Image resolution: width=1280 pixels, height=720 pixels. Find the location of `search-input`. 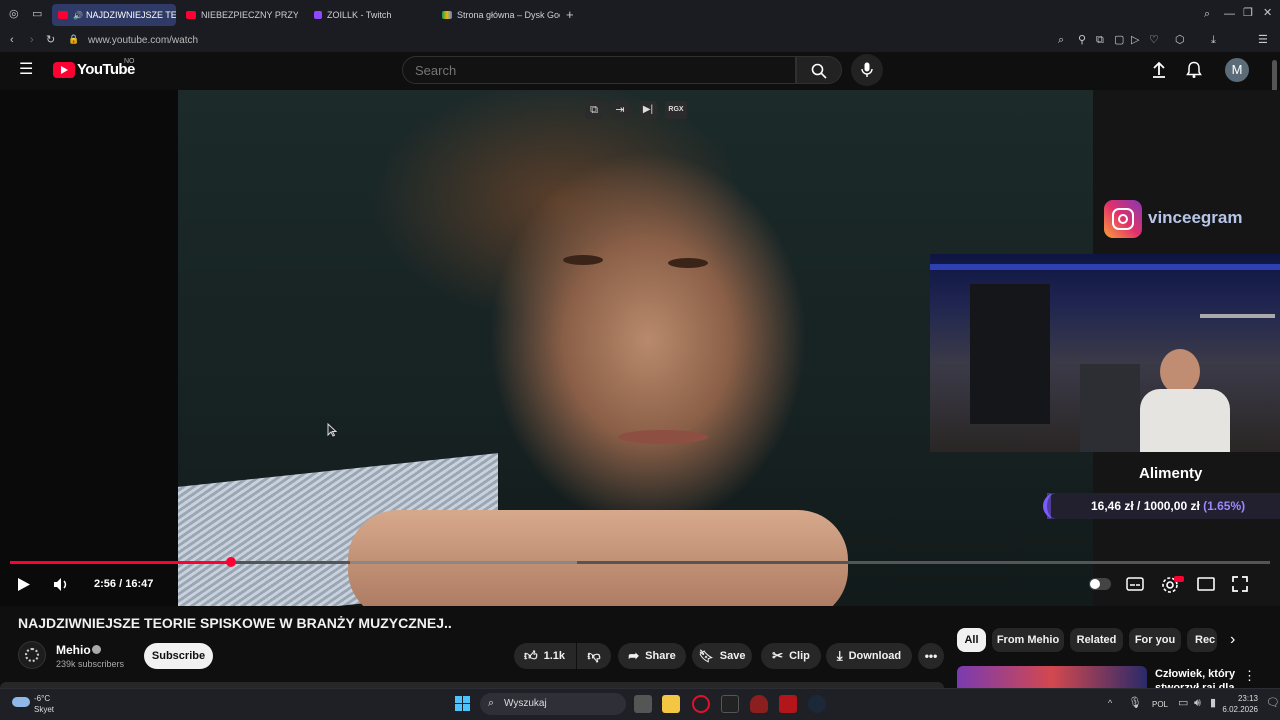

search-input is located at coordinates (599, 70).